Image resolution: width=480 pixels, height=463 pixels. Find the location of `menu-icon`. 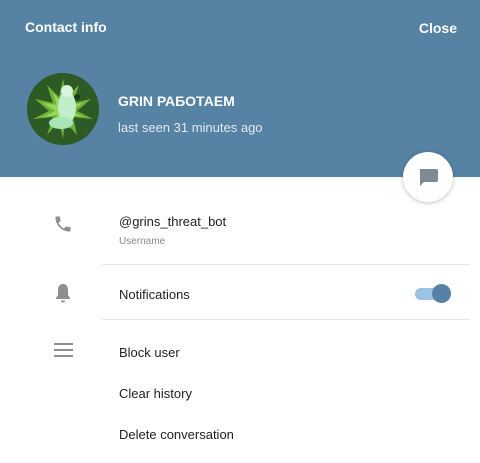

menu-icon is located at coordinates (63, 350).